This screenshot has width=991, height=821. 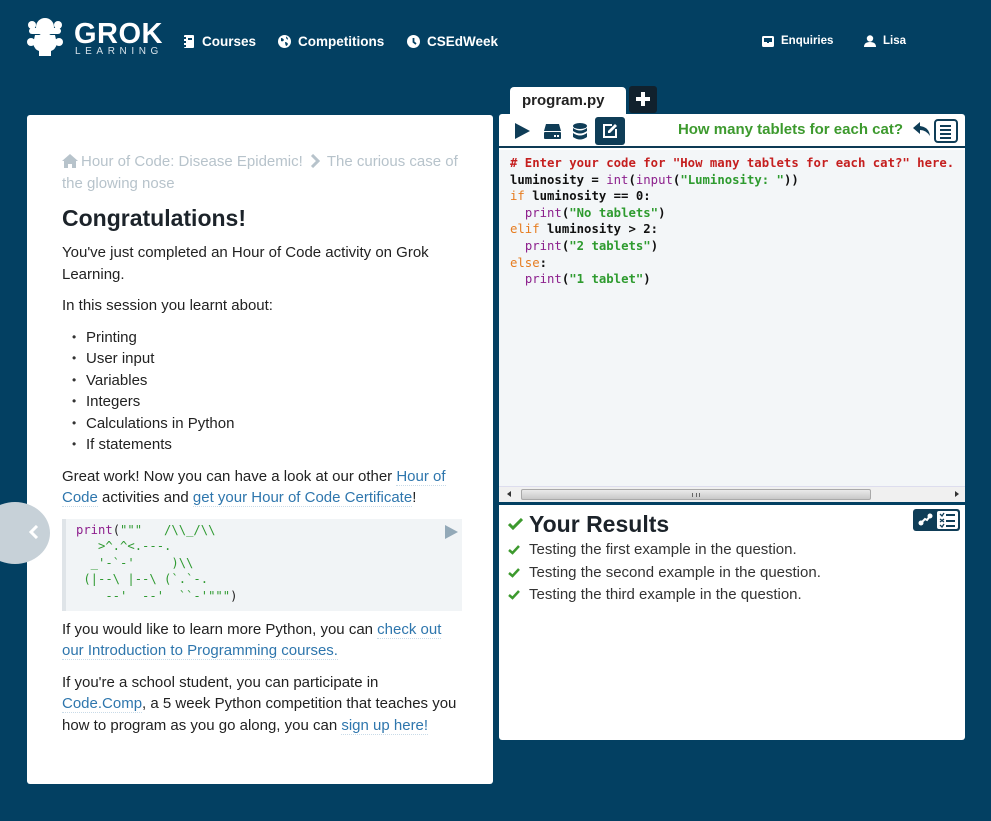 What do you see at coordinates (331, 41) in the screenshot?
I see `nav-competitions: Competitions` at bounding box center [331, 41].